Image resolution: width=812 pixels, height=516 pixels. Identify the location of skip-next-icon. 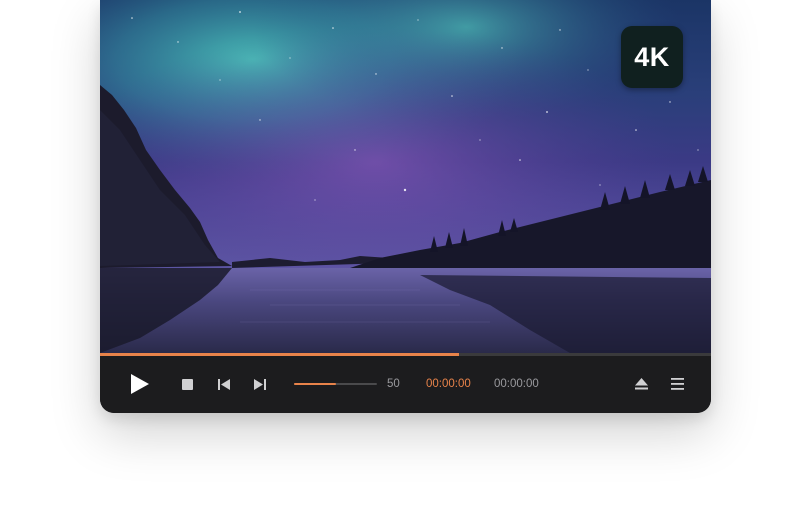
(259, 384).